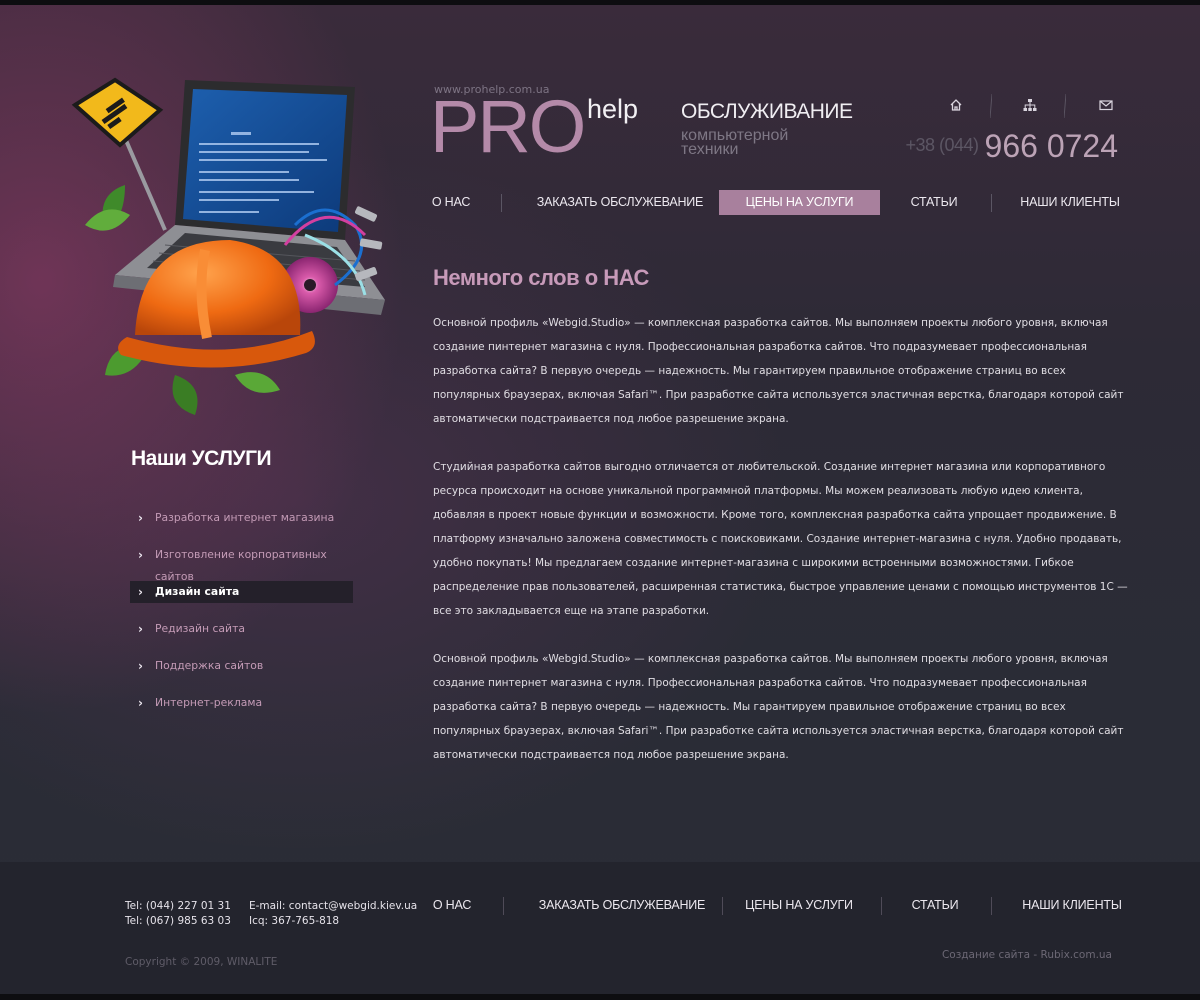  Describe the element at coordinates (1051, 146) in the screenshot. I see `phone-main: 966 0724` at that location.